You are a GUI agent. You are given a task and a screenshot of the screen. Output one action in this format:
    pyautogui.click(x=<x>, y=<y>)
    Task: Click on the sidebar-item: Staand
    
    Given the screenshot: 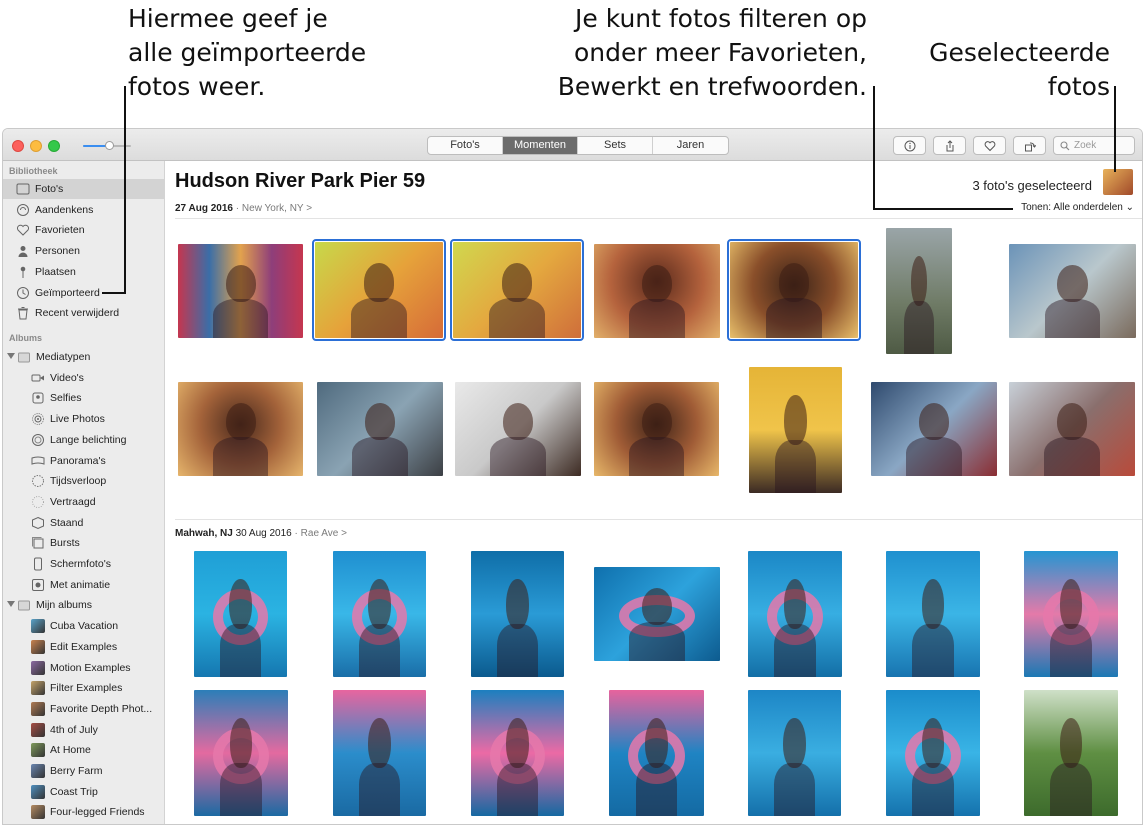 What is the action you would take?
    pyautogui.click(x=83, y=523)
    